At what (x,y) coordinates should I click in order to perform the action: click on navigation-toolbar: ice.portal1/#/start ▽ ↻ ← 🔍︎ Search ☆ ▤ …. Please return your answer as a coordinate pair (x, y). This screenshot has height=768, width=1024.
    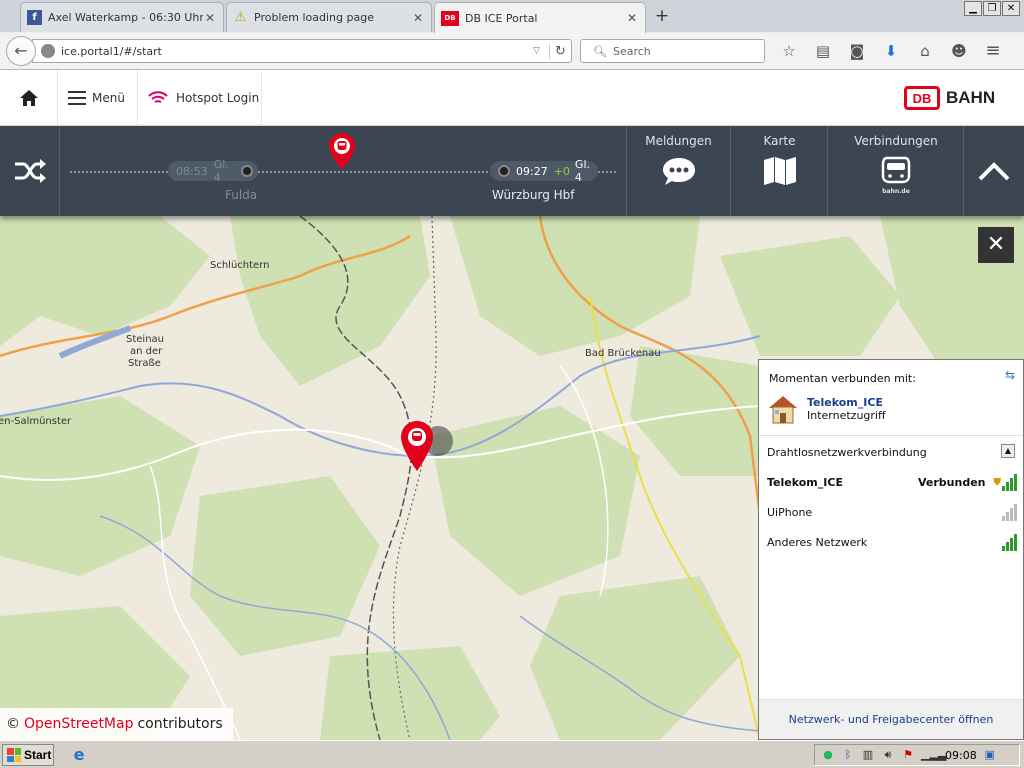
    Looking at the image, I should click on (512, 51).